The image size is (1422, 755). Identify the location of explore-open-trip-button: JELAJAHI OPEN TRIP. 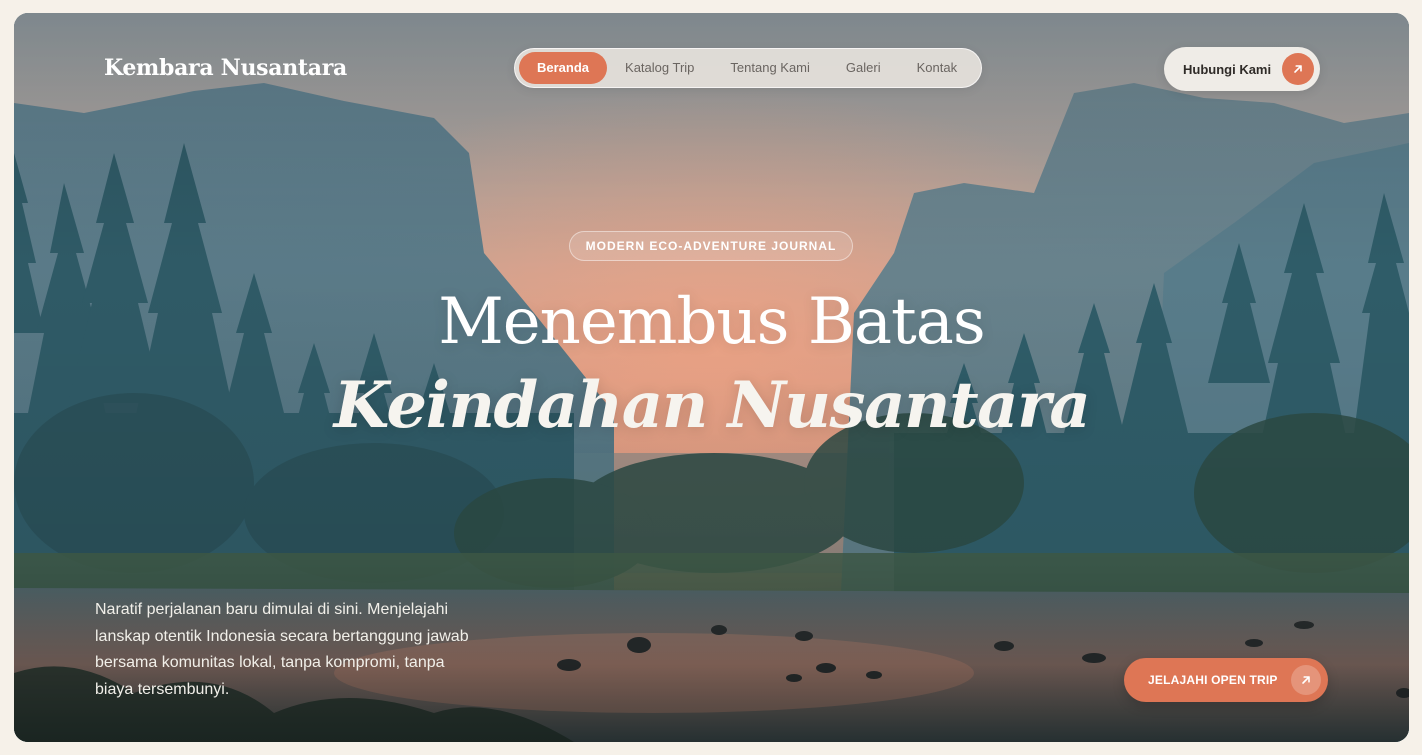
(1226, 680).